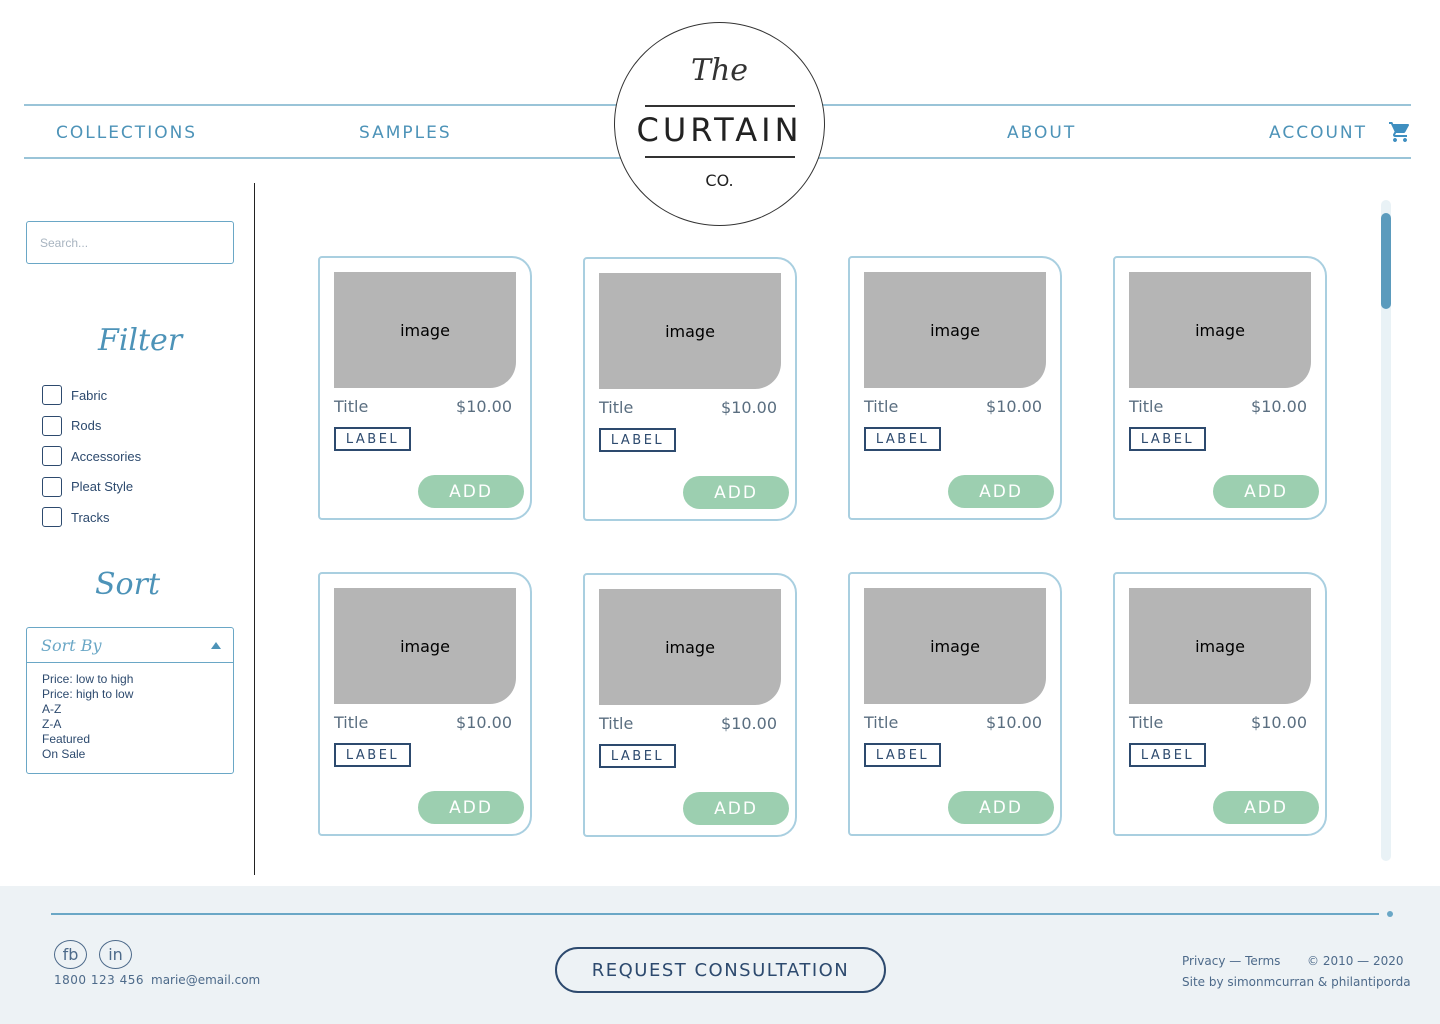 The width and height of the screenshot is (1440, 1024). I want to click on shopping-cart-icon, so click(1400, 132).